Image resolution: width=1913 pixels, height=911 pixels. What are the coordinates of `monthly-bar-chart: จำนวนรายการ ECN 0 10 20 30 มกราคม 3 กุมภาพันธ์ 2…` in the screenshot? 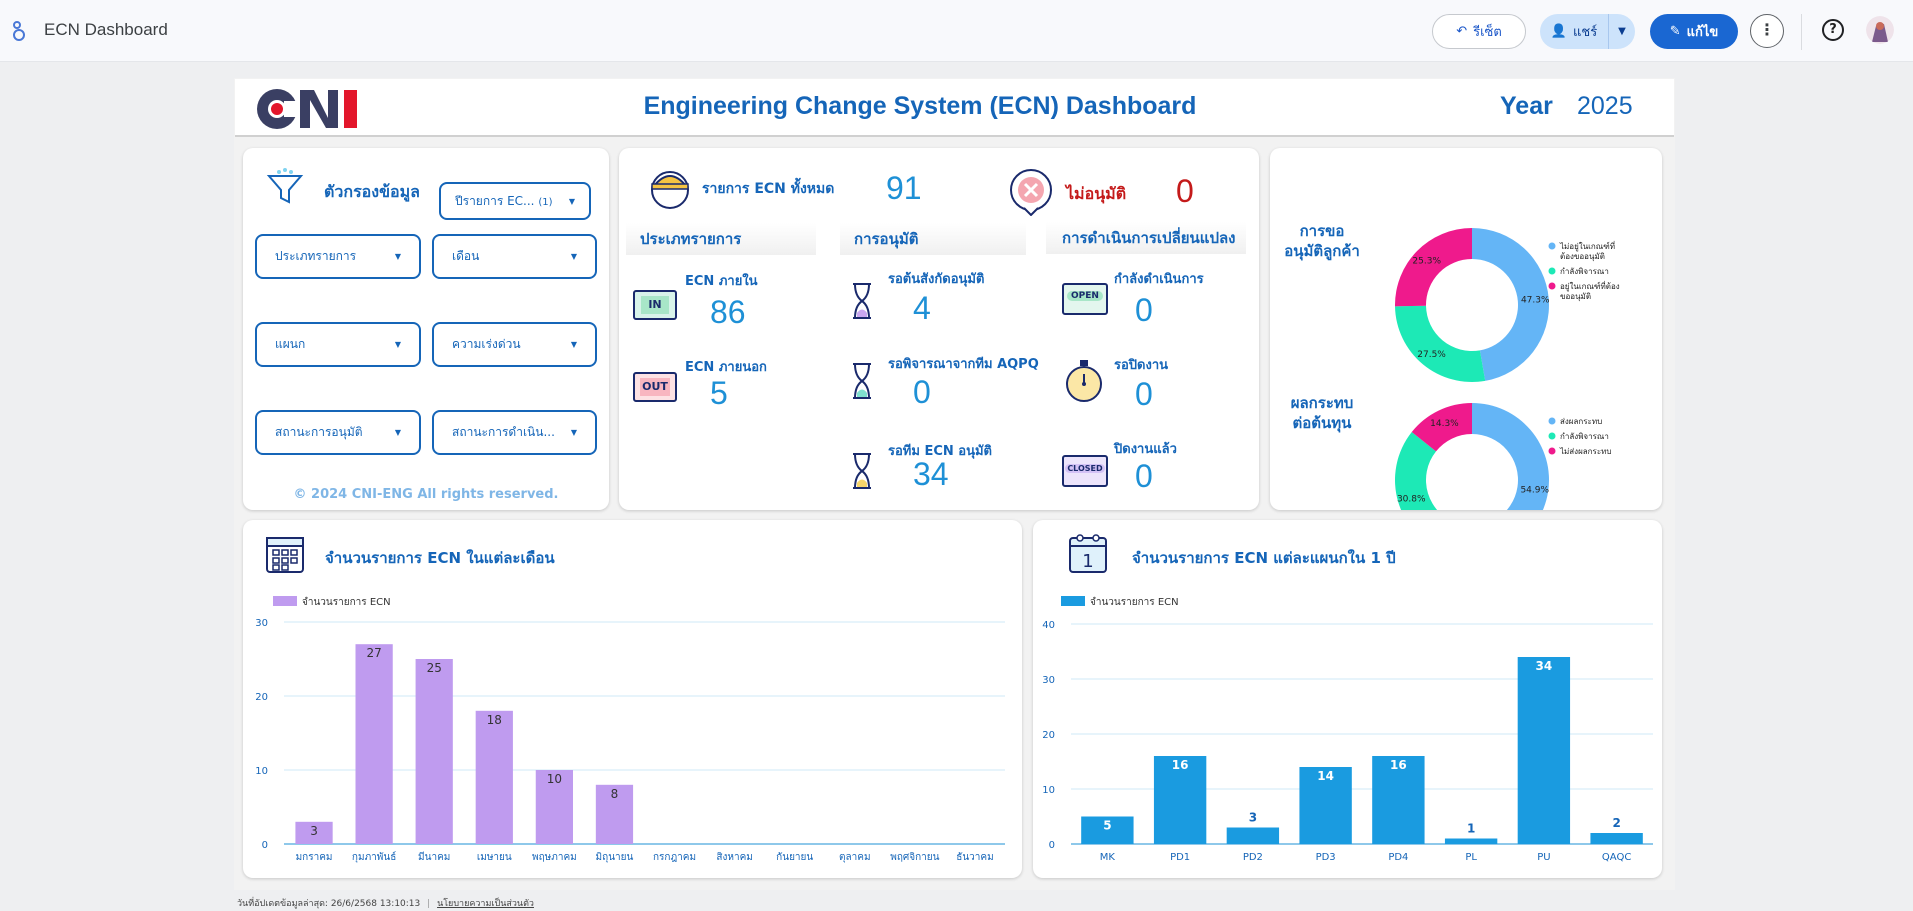 It's located at (630, 729).